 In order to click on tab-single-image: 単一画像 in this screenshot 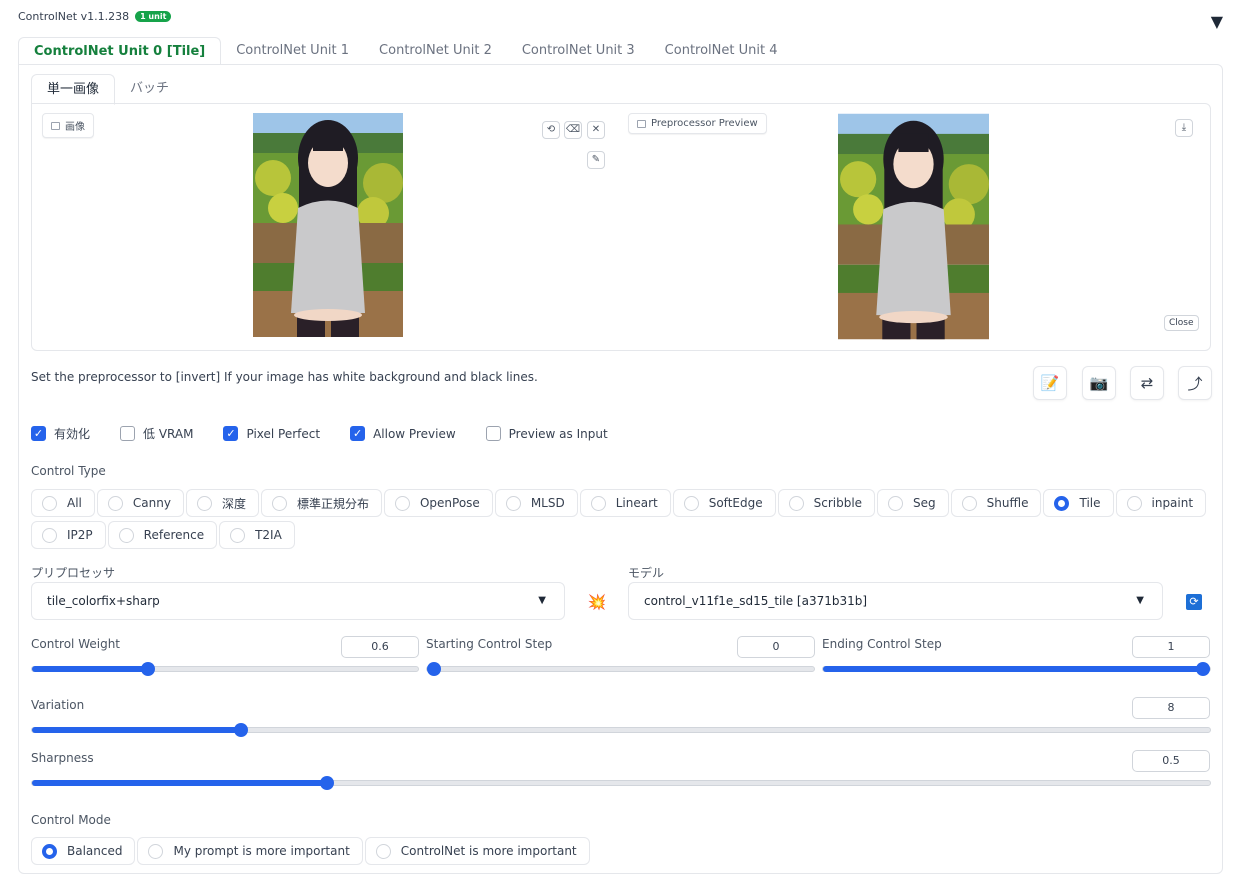, I will do `click(73, 89)`.